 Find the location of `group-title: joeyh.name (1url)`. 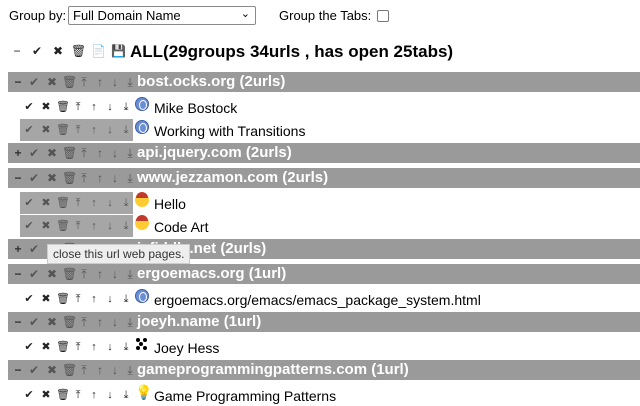

group-title: joeyh.name (1url) is located at coordinates (199, 321).